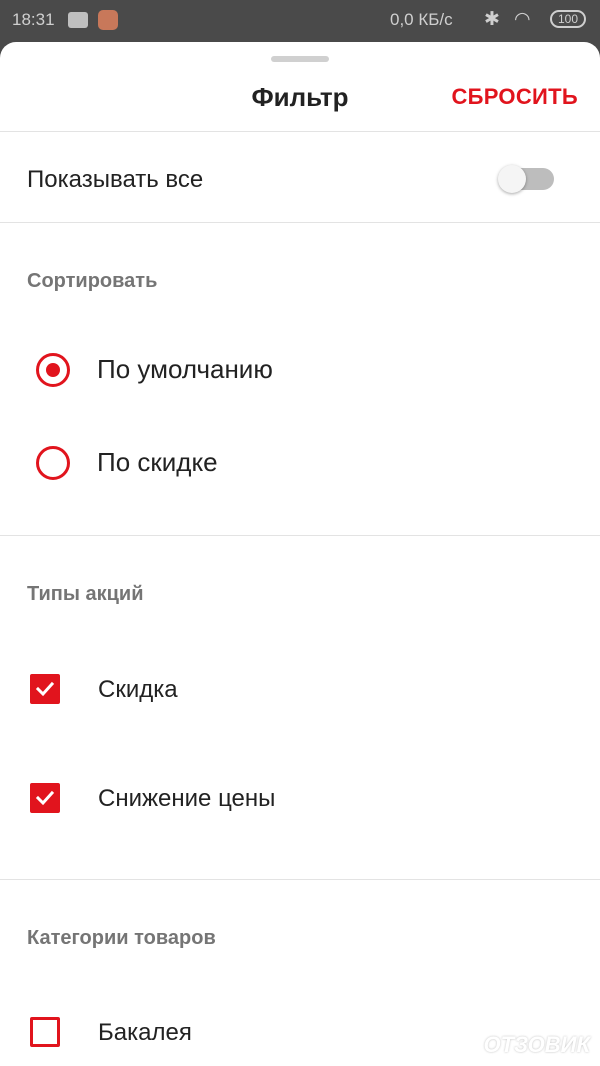 The image size is (600, 1066). Describe the element at coordinates (300, 22) in the screenshot. I see `status-bar: 18:31 0,0 КБ/с ✱ ◠ 100` at that location.